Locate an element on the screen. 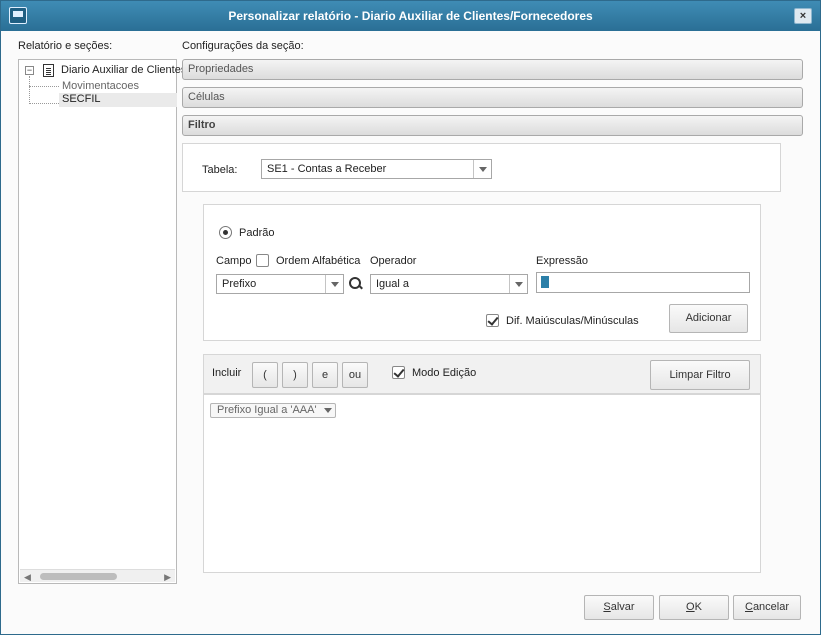  tree-item-root: Diario Auxiliar de Clientes is located at coordinates (123, 70).